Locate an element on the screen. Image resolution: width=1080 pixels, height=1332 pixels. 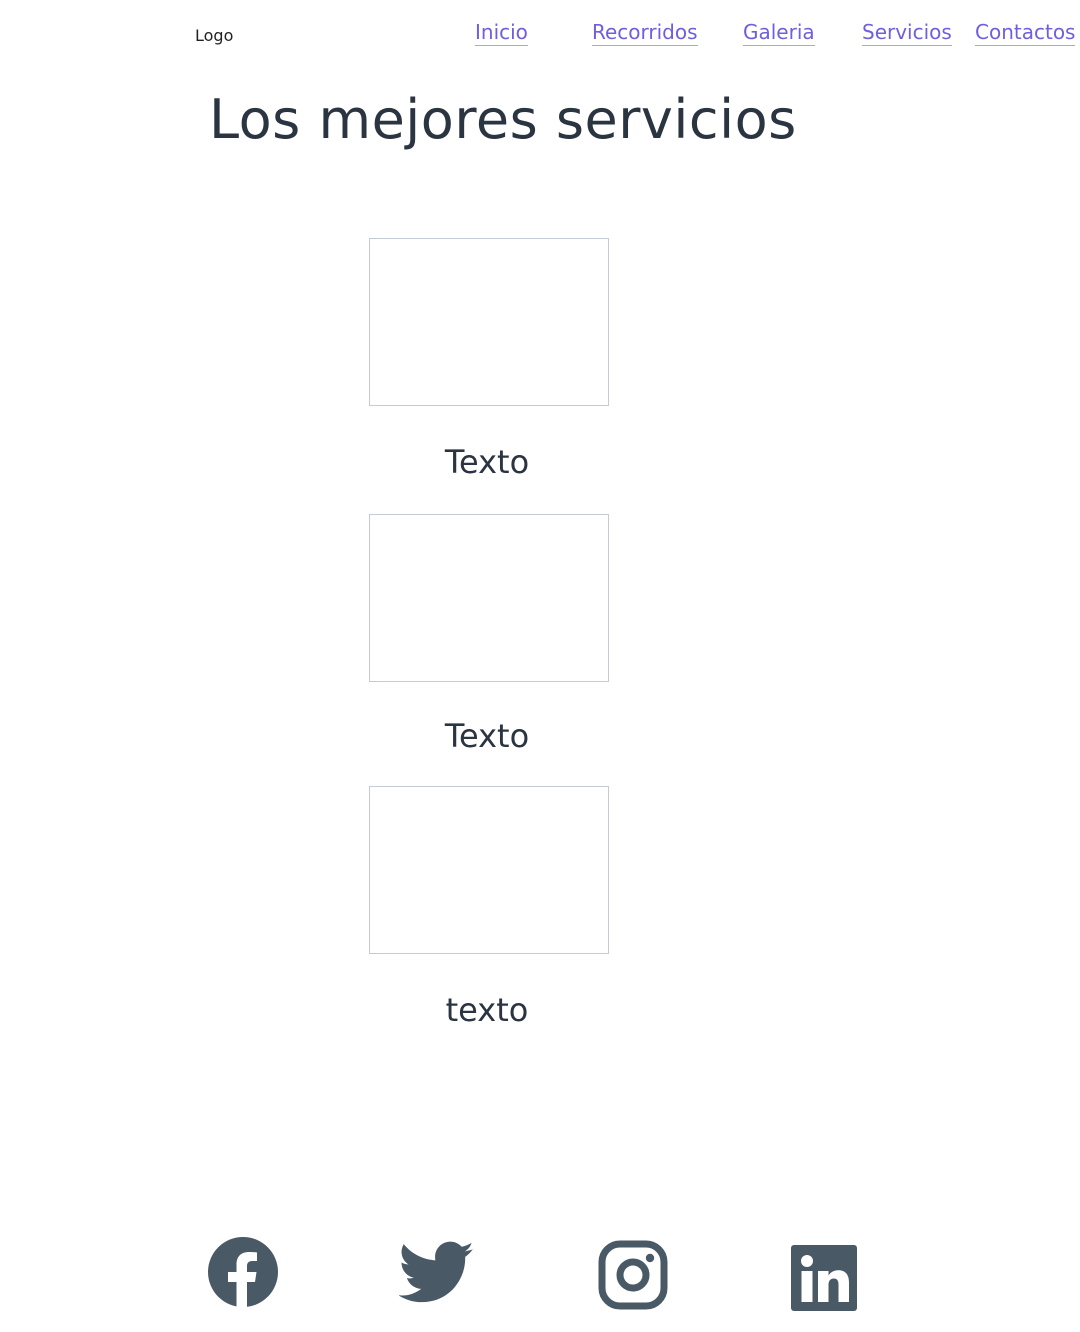
facebook-icon is located at coordinates (243, 1272).